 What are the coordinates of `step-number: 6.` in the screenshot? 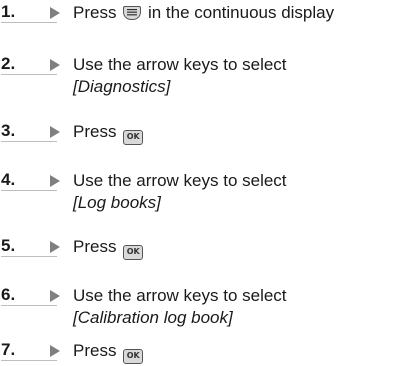 It's located at (8, 294).